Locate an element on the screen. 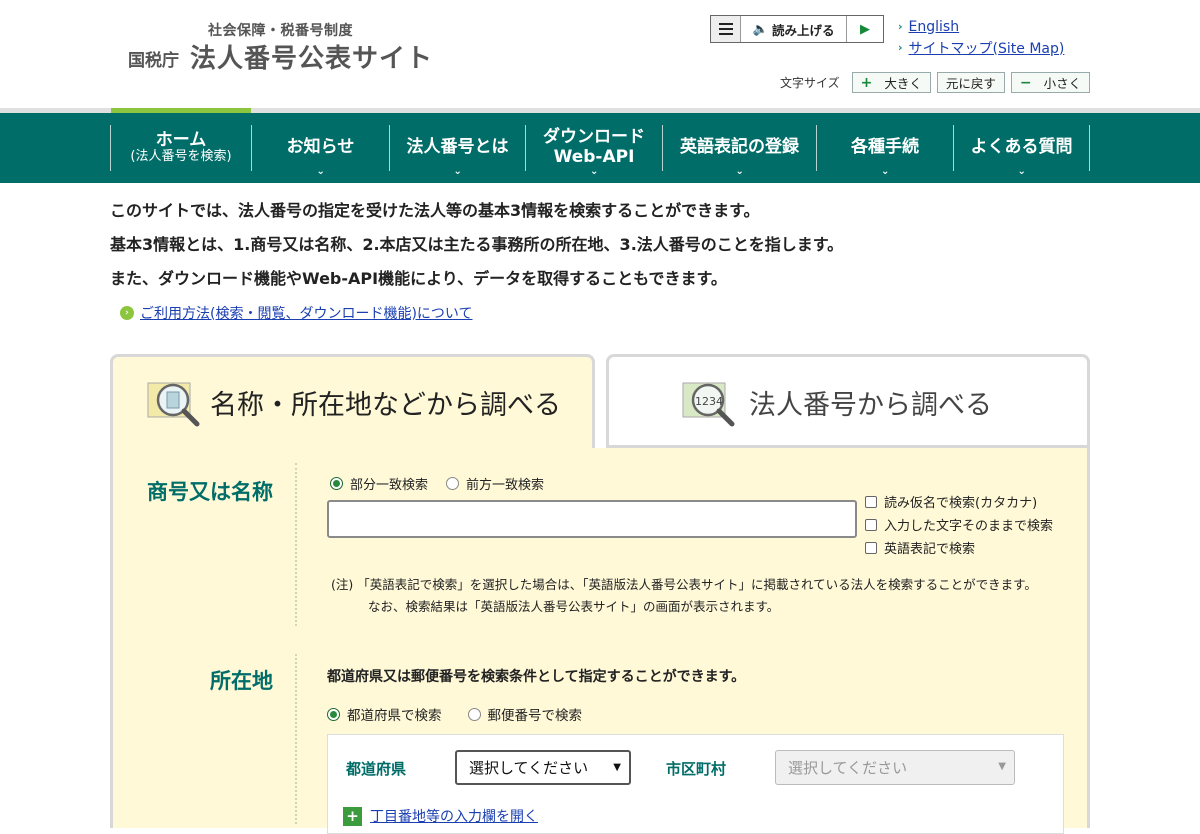 The image size is (1200, 834). city-select: 選択してください ▼ is located at coordinates (895, 767).